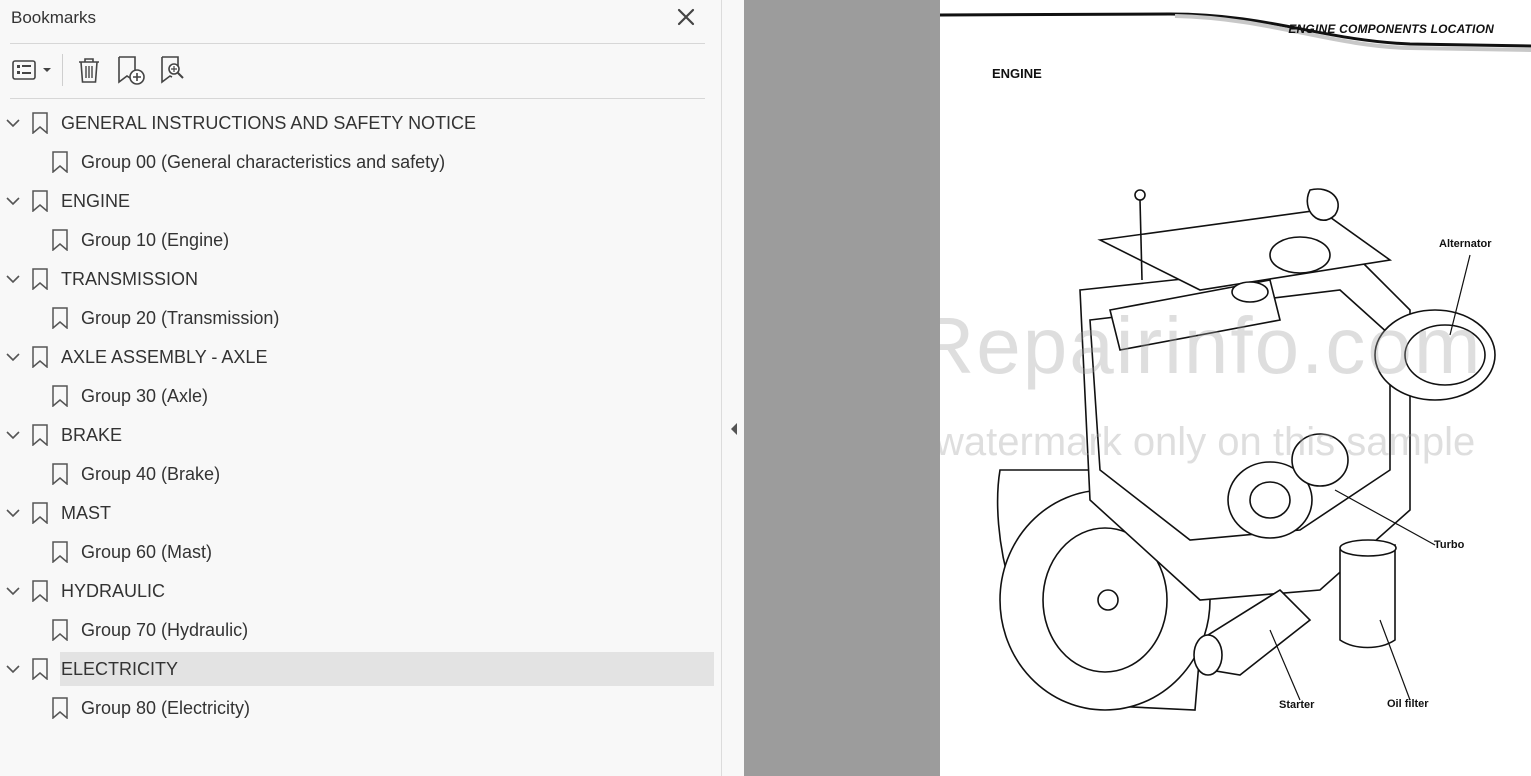 The image size is (1531, 776). I want to click on toolbar-divider, so click(62, 70).